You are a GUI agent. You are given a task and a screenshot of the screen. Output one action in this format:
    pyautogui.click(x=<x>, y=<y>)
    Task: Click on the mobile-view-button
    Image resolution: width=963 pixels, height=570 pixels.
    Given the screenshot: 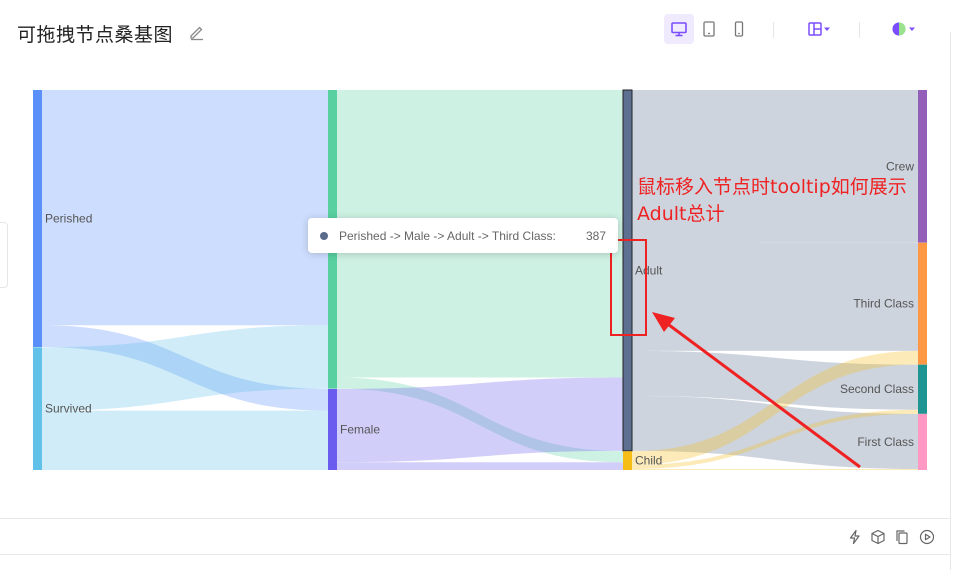 What is the action you would take?
    pyautogui.click(x=739, y=29)
    